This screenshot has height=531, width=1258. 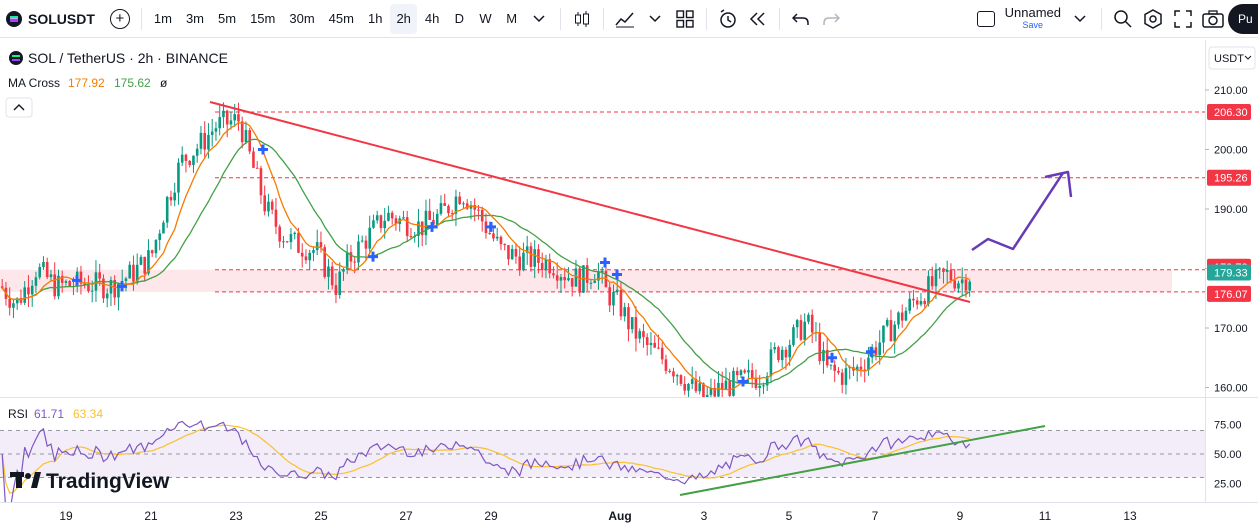 I want to click on chart-type-button, so click(x=582, y=19).